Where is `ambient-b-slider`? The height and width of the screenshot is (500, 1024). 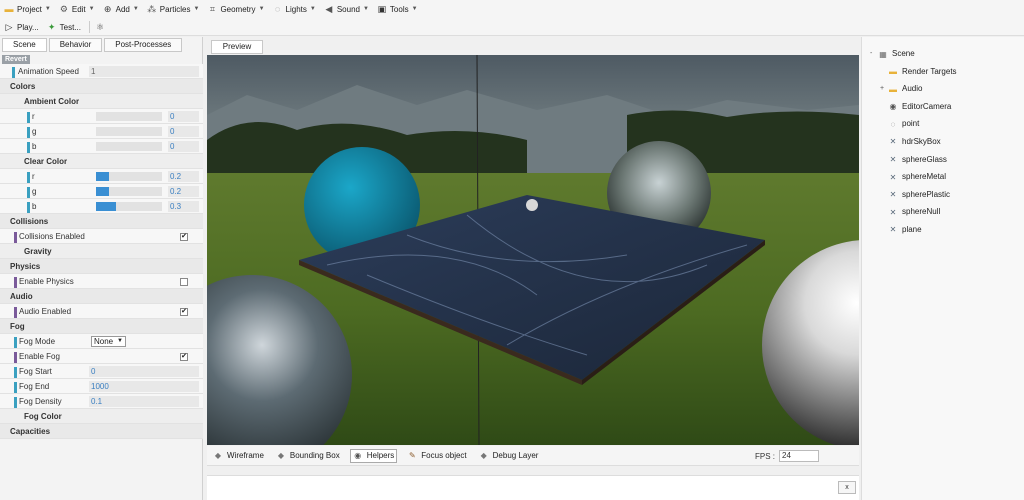 ambient-b-slider is located at coordinates (129, 146).